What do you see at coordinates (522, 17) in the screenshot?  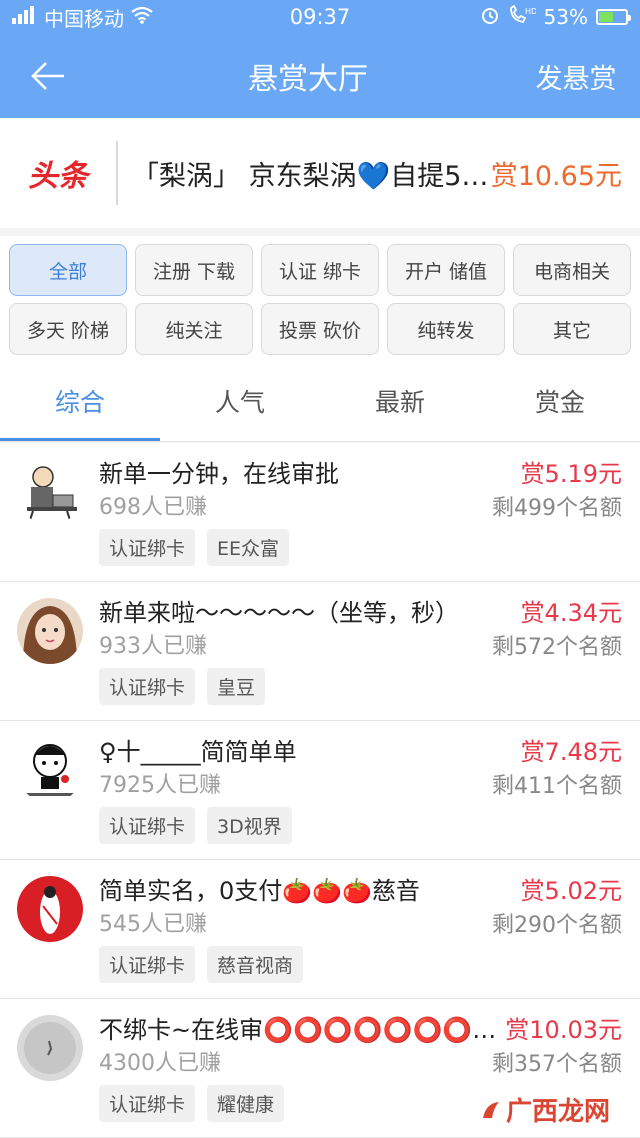 I see `hd-call-icon: HD` at bounding box center [522, 17].